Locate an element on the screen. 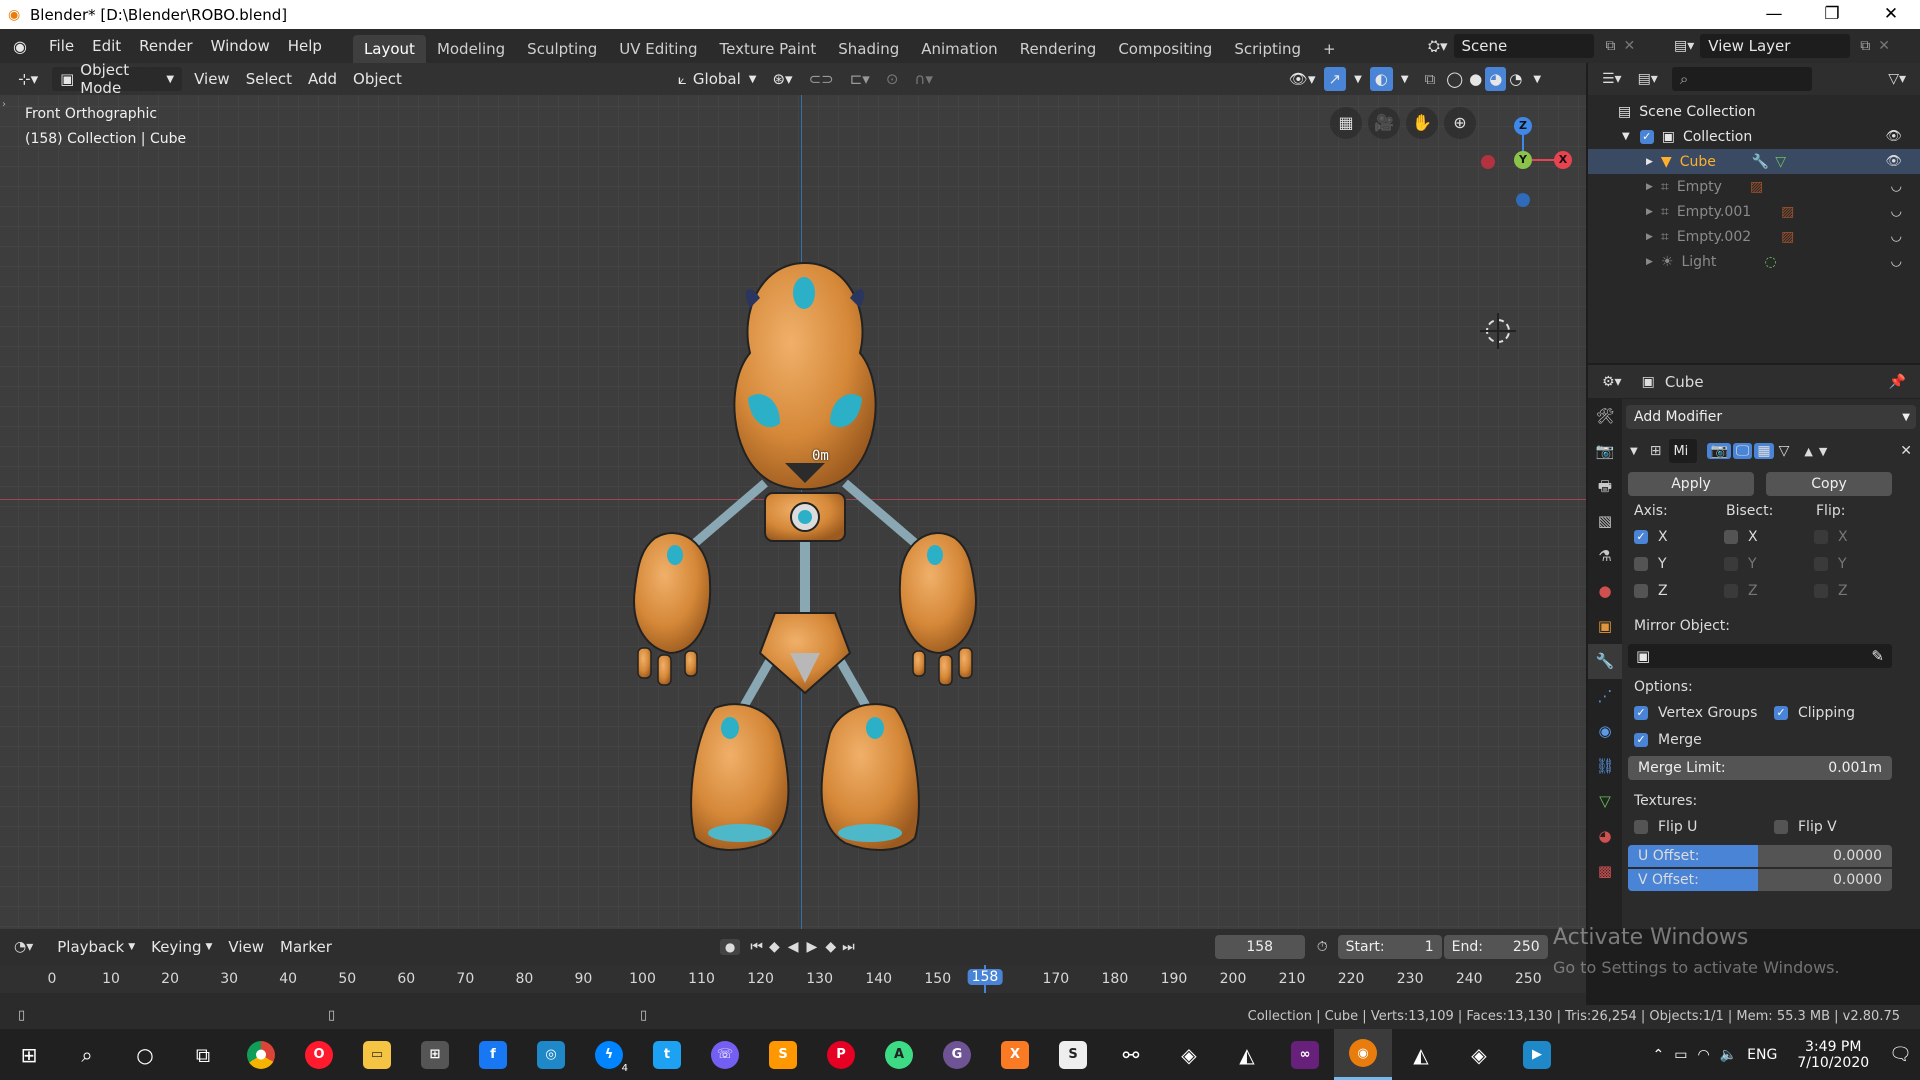 The width and height of the screenshot is (1920, 1080). wireframe-shading-icon: ◯ is located at coordinates (1454, 79).